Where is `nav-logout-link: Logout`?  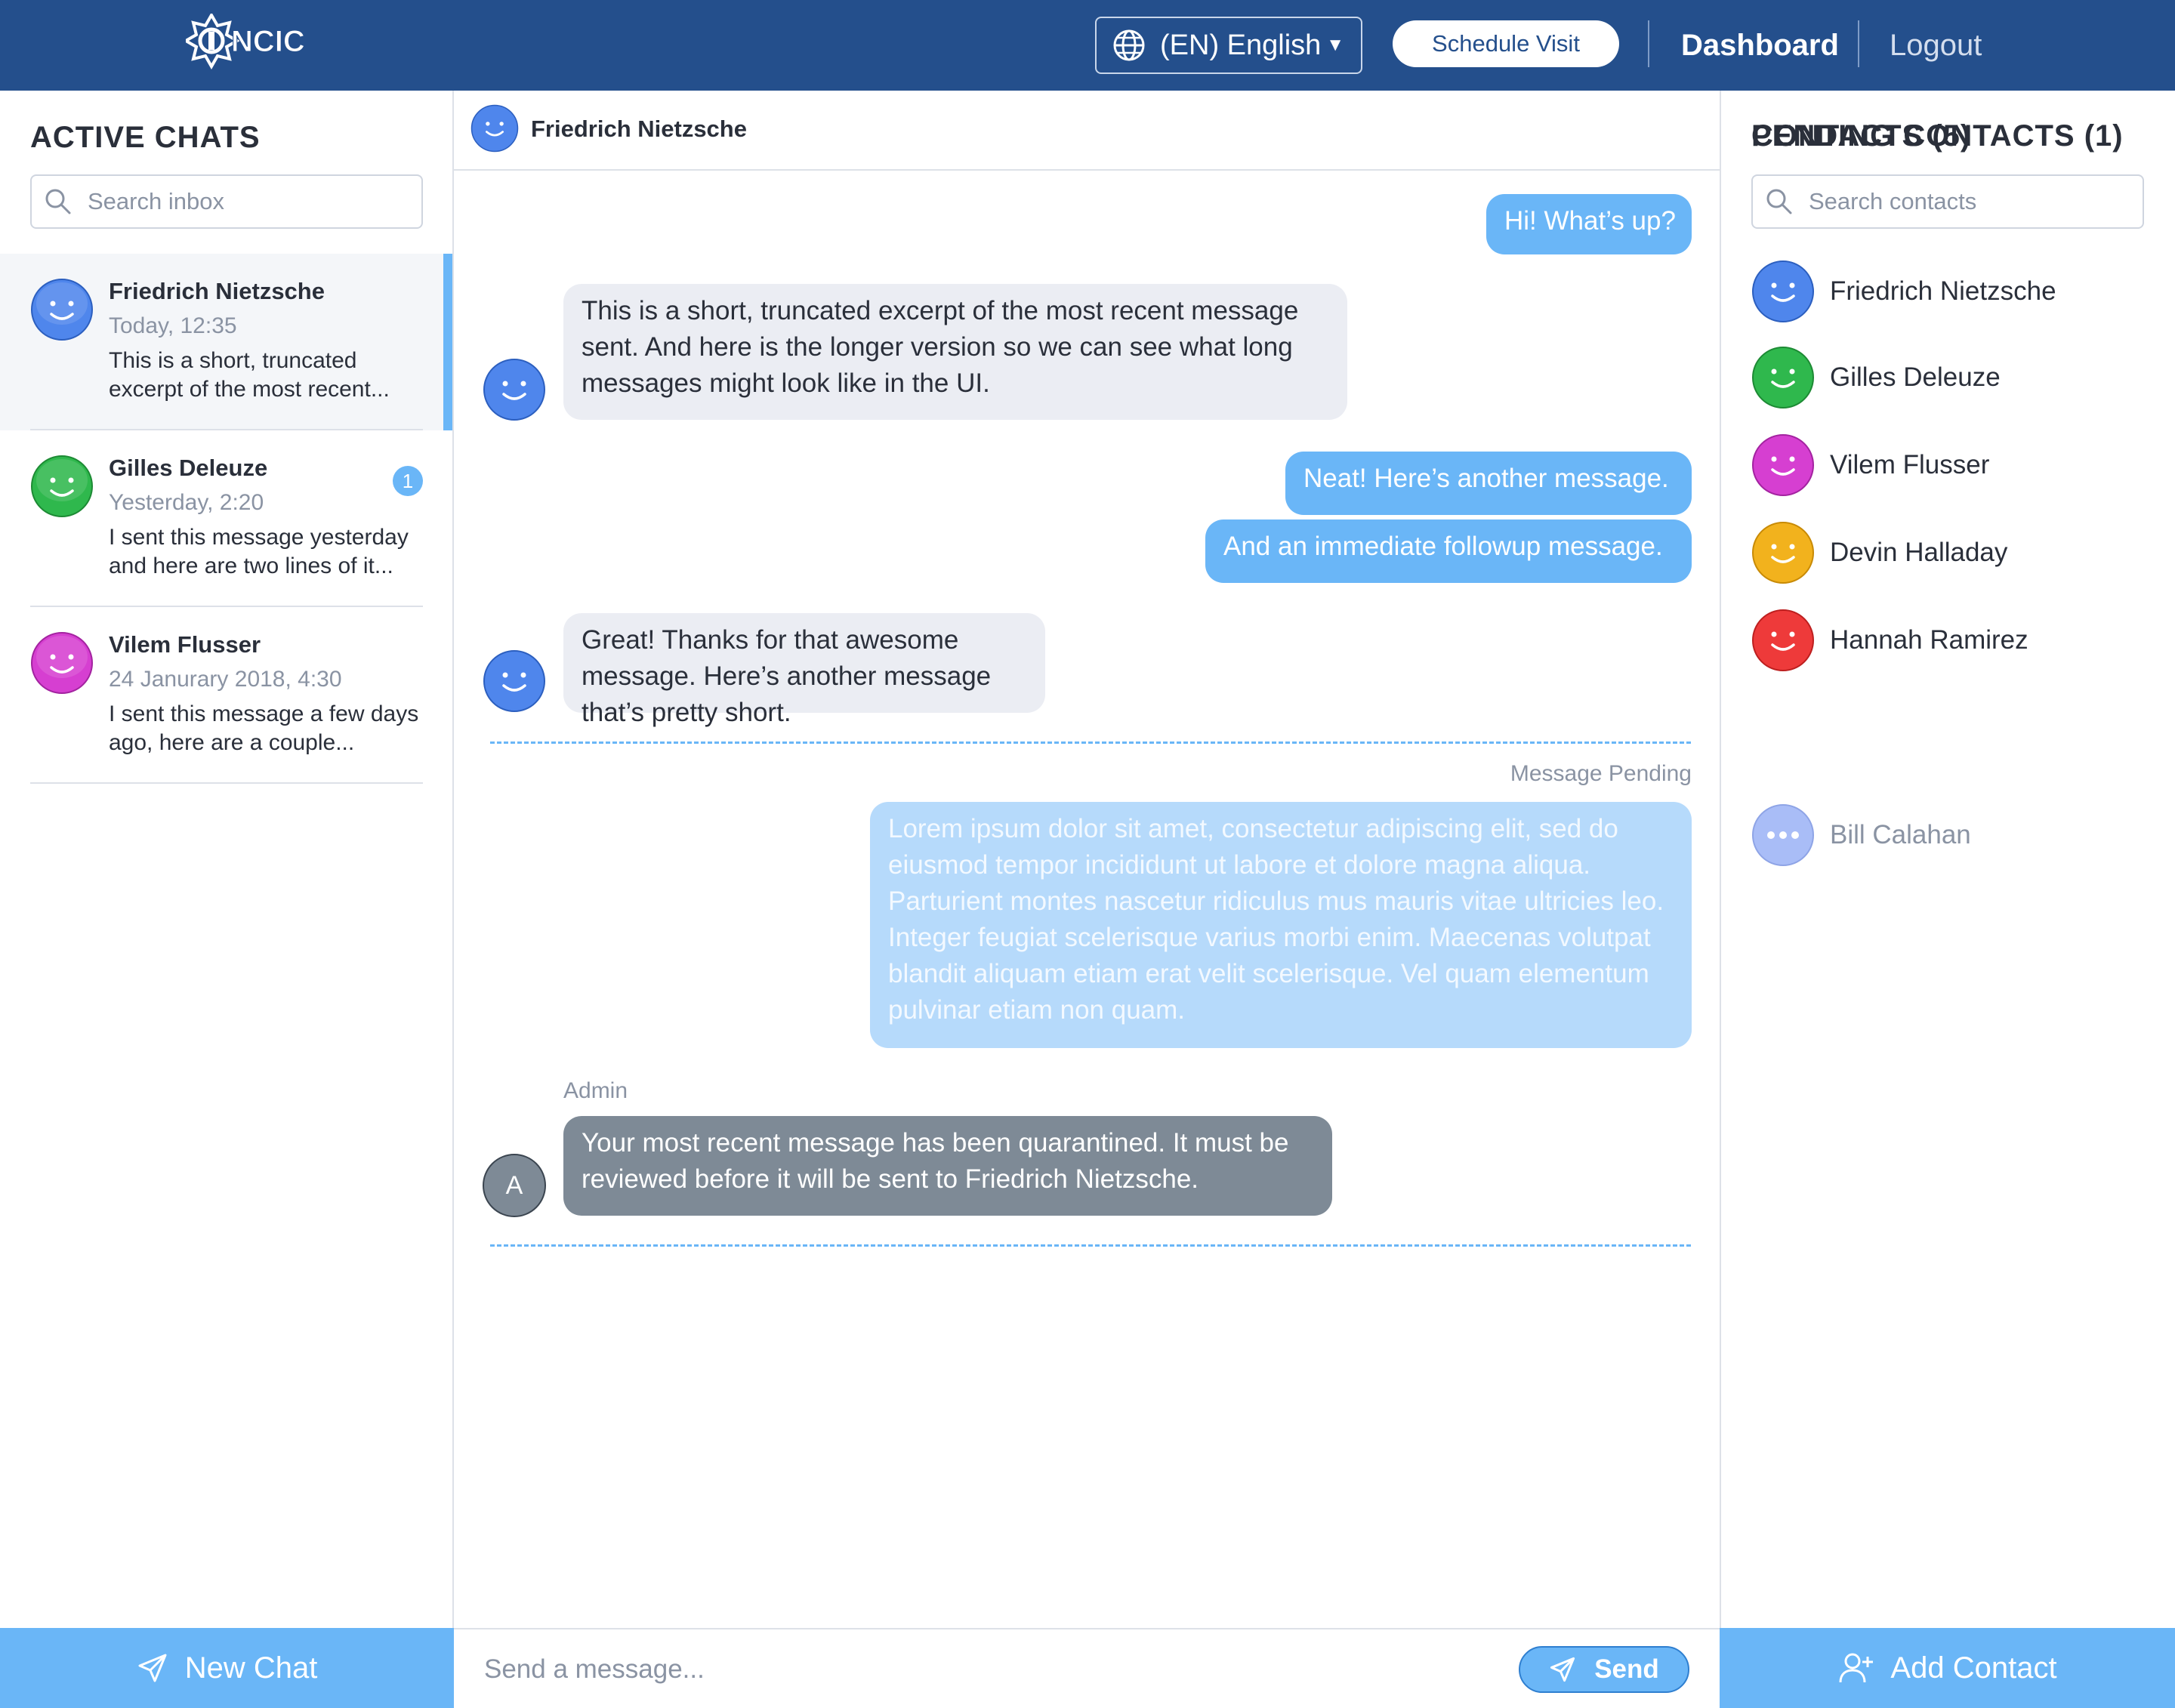 nav-logout-link: Logout is located at coordinates (1936, 45).